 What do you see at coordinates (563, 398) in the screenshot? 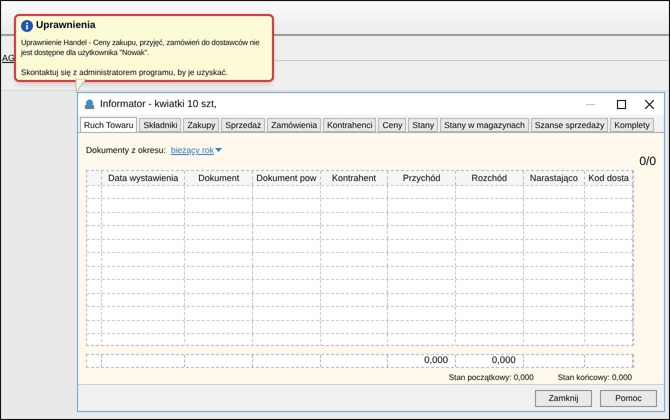
I see `dialog-button: Zamknij` at bounding box center [563, 398].